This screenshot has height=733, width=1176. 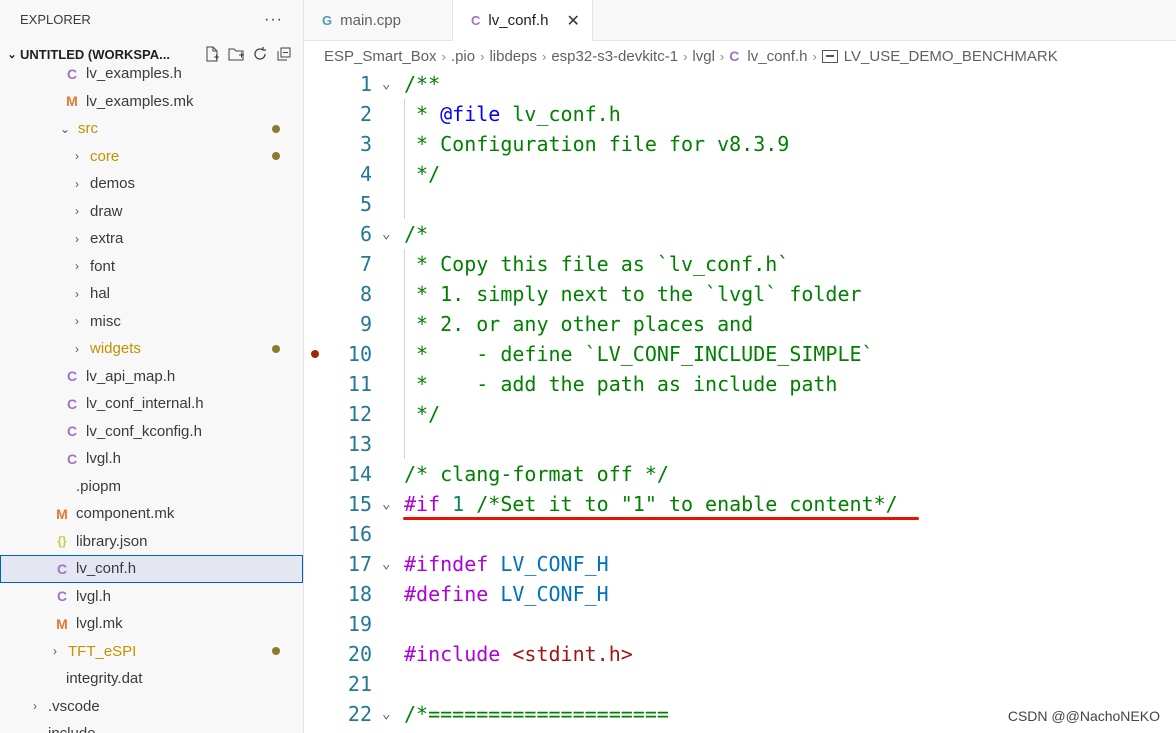 What do you see at coordinates (151, 349) in the screenshot?
I see `folder-item: › widgets` at bounding box center [151, 349].